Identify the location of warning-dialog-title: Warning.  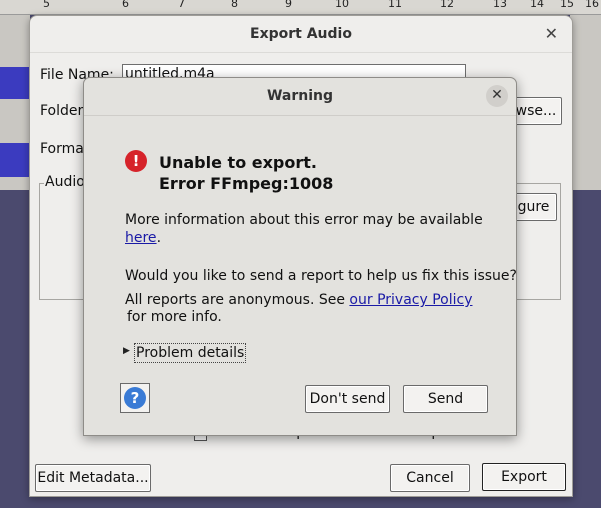
(300, 97).